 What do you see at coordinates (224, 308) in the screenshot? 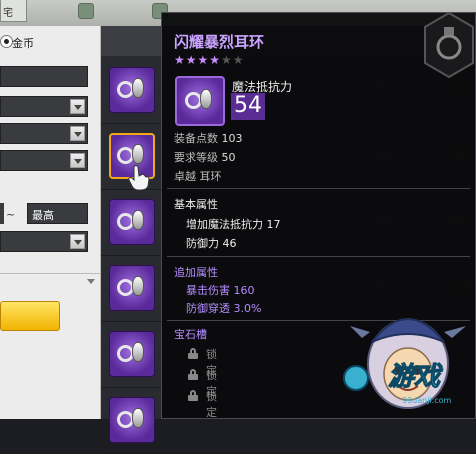
I see `extra-attribute: 防御穿透 3.0%` at bounding box center [224, 308].